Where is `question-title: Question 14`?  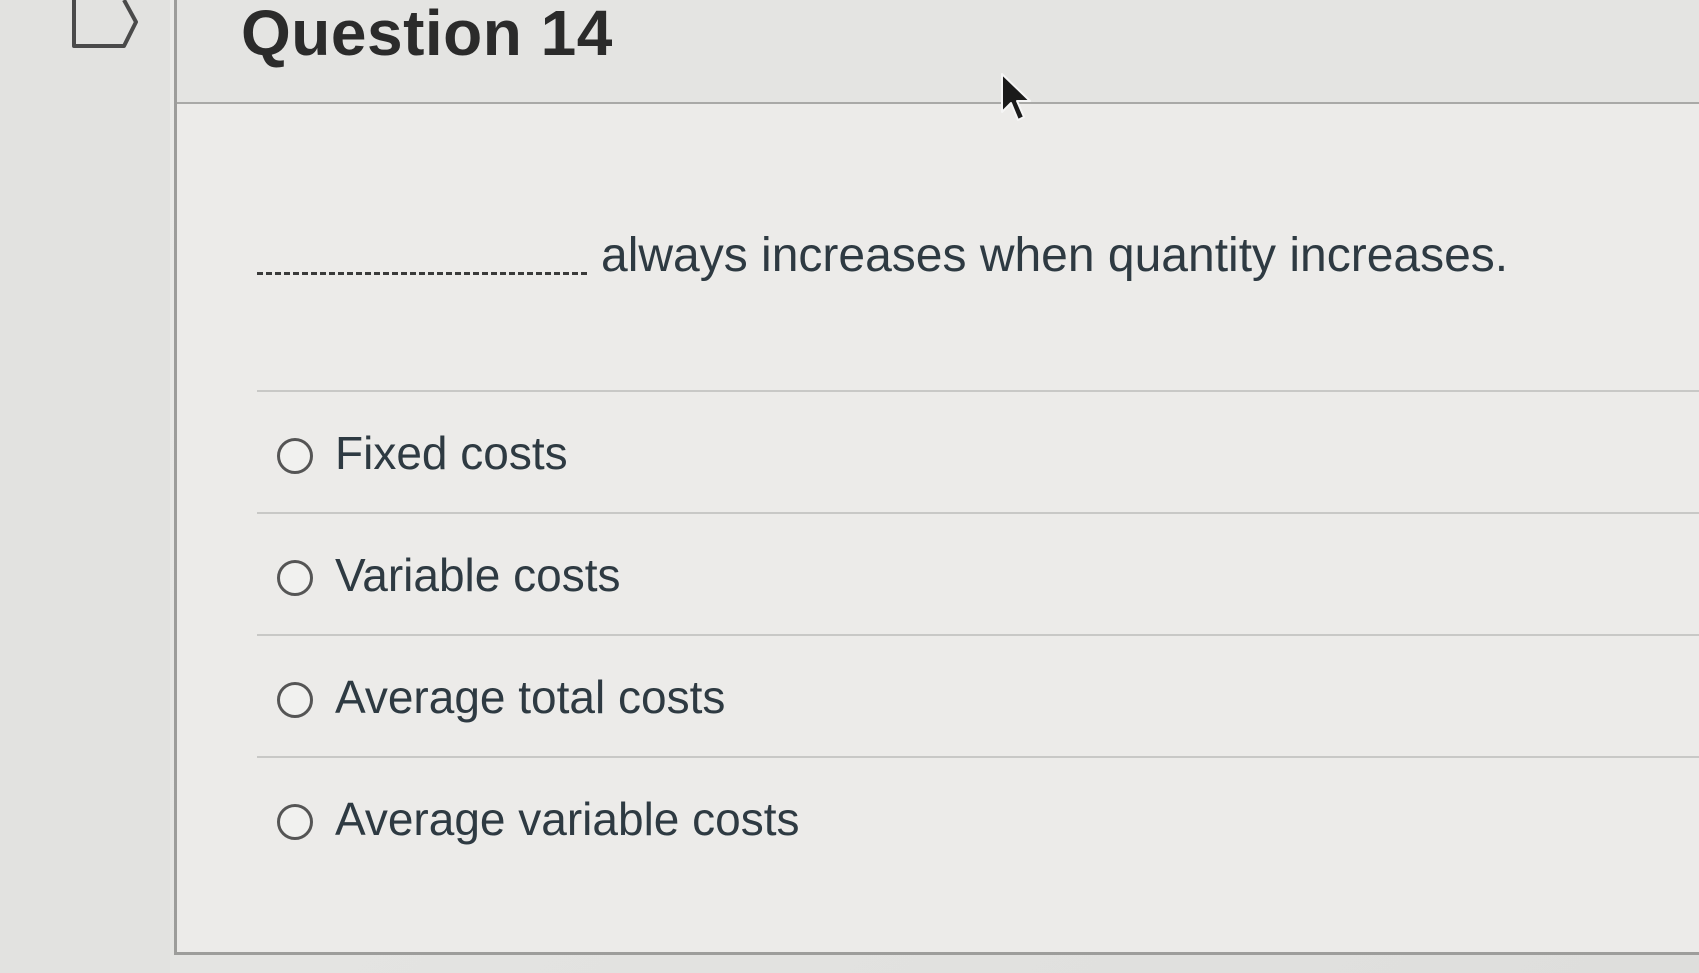 question-title: Question 14 is located at coordinates (427, 34).